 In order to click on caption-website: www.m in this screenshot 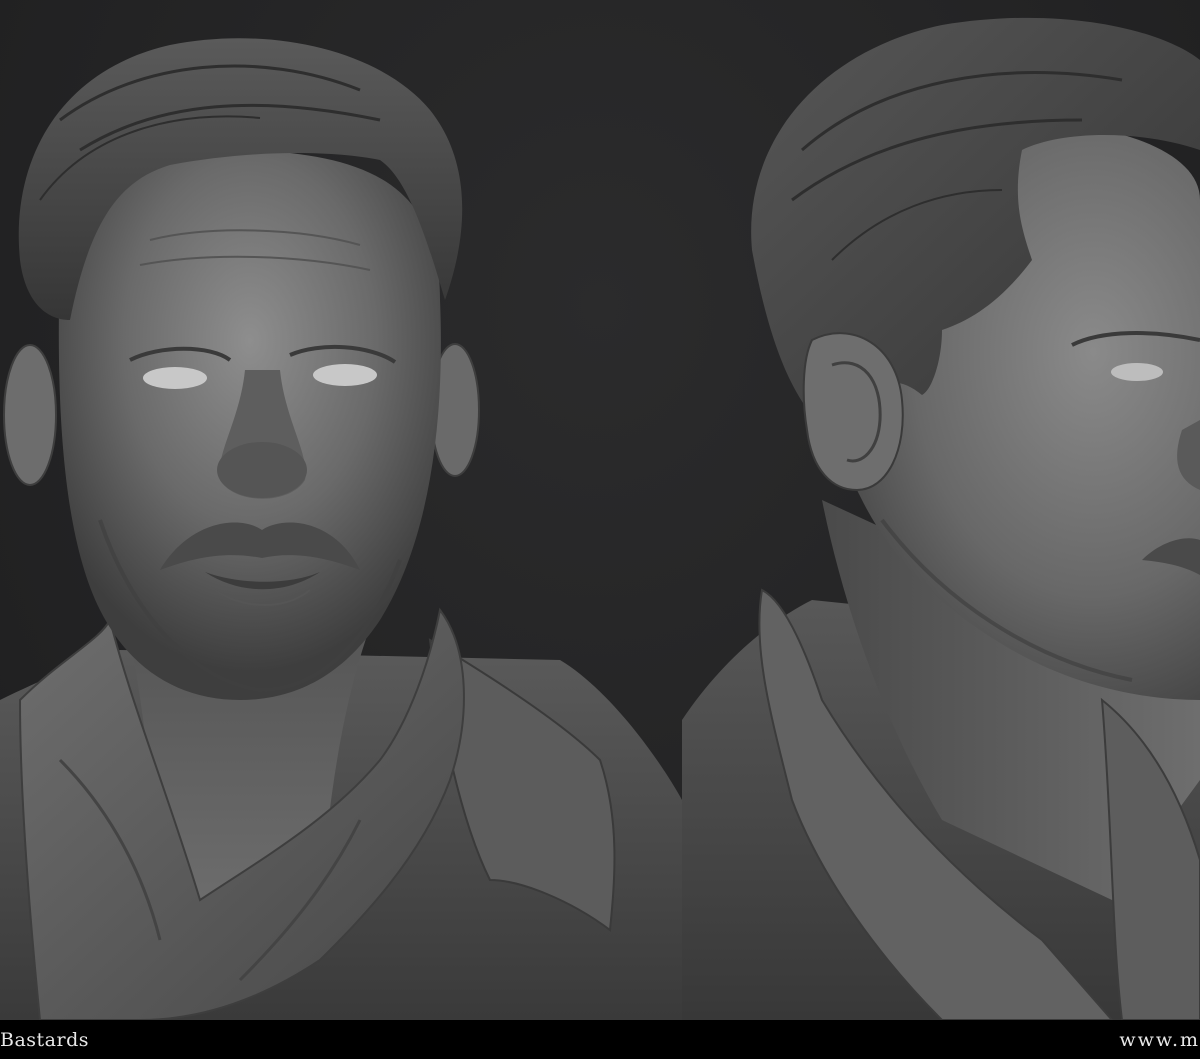, I will do `click(1159, 1039)`.